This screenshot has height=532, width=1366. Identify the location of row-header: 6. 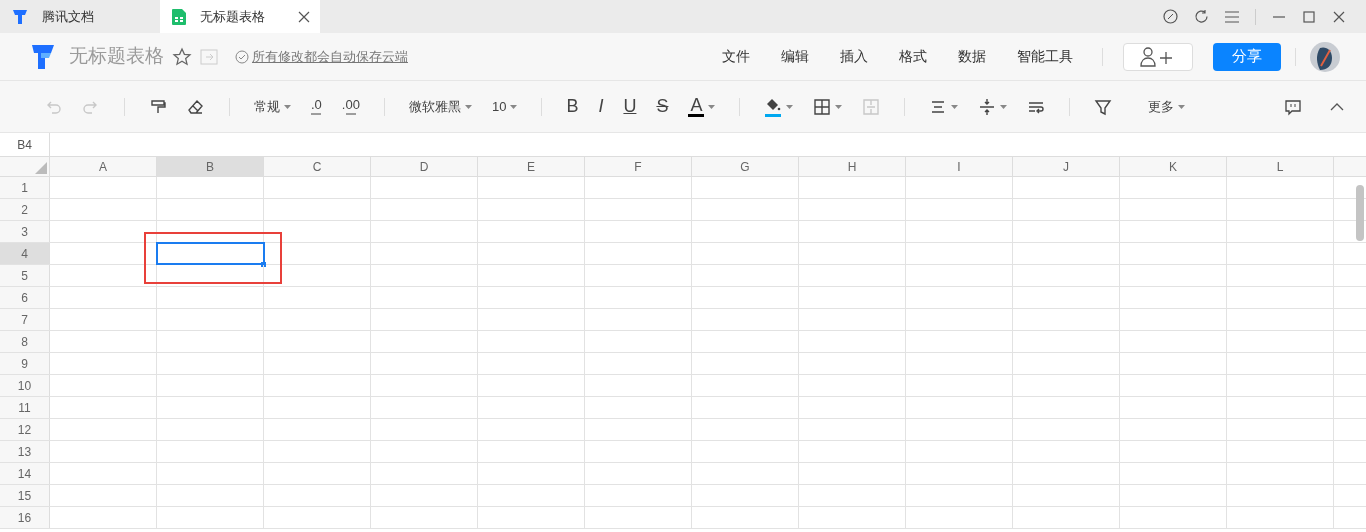
(25, 297).